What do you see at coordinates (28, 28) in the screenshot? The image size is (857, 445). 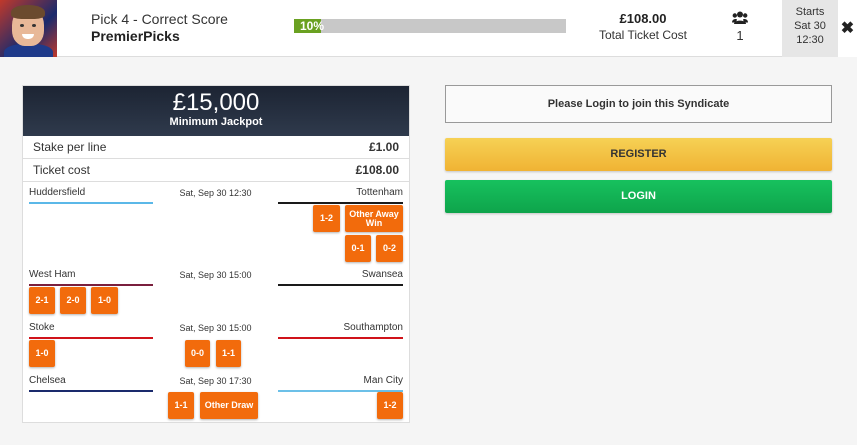 I see `syndicate-avatar` at bounding box center [28, 28].